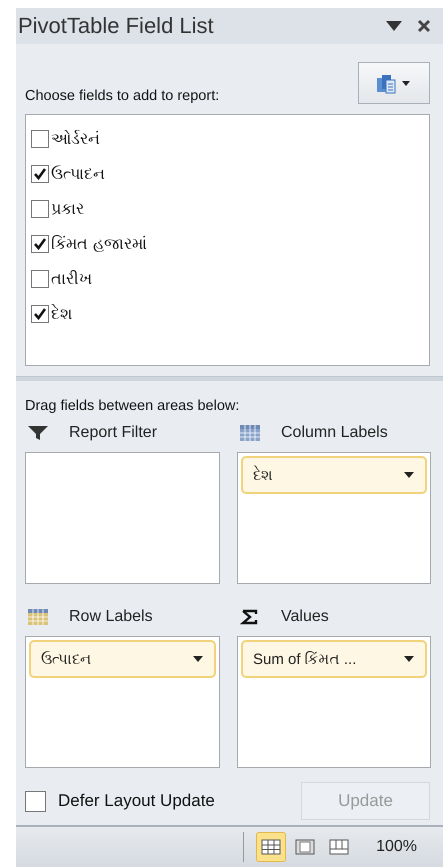 The image size is (443, 867). I want to click on view-button, so click(271, 847).